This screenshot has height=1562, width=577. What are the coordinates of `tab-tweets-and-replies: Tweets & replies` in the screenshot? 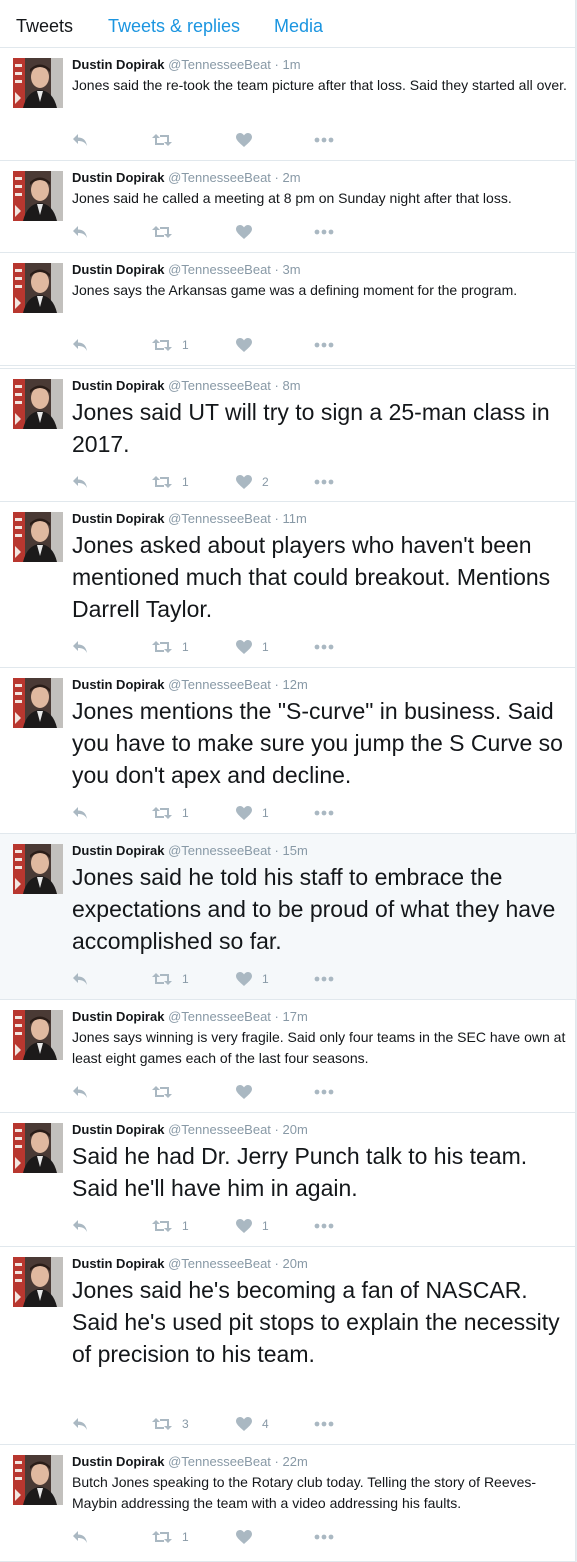 It's located at (174, 24).